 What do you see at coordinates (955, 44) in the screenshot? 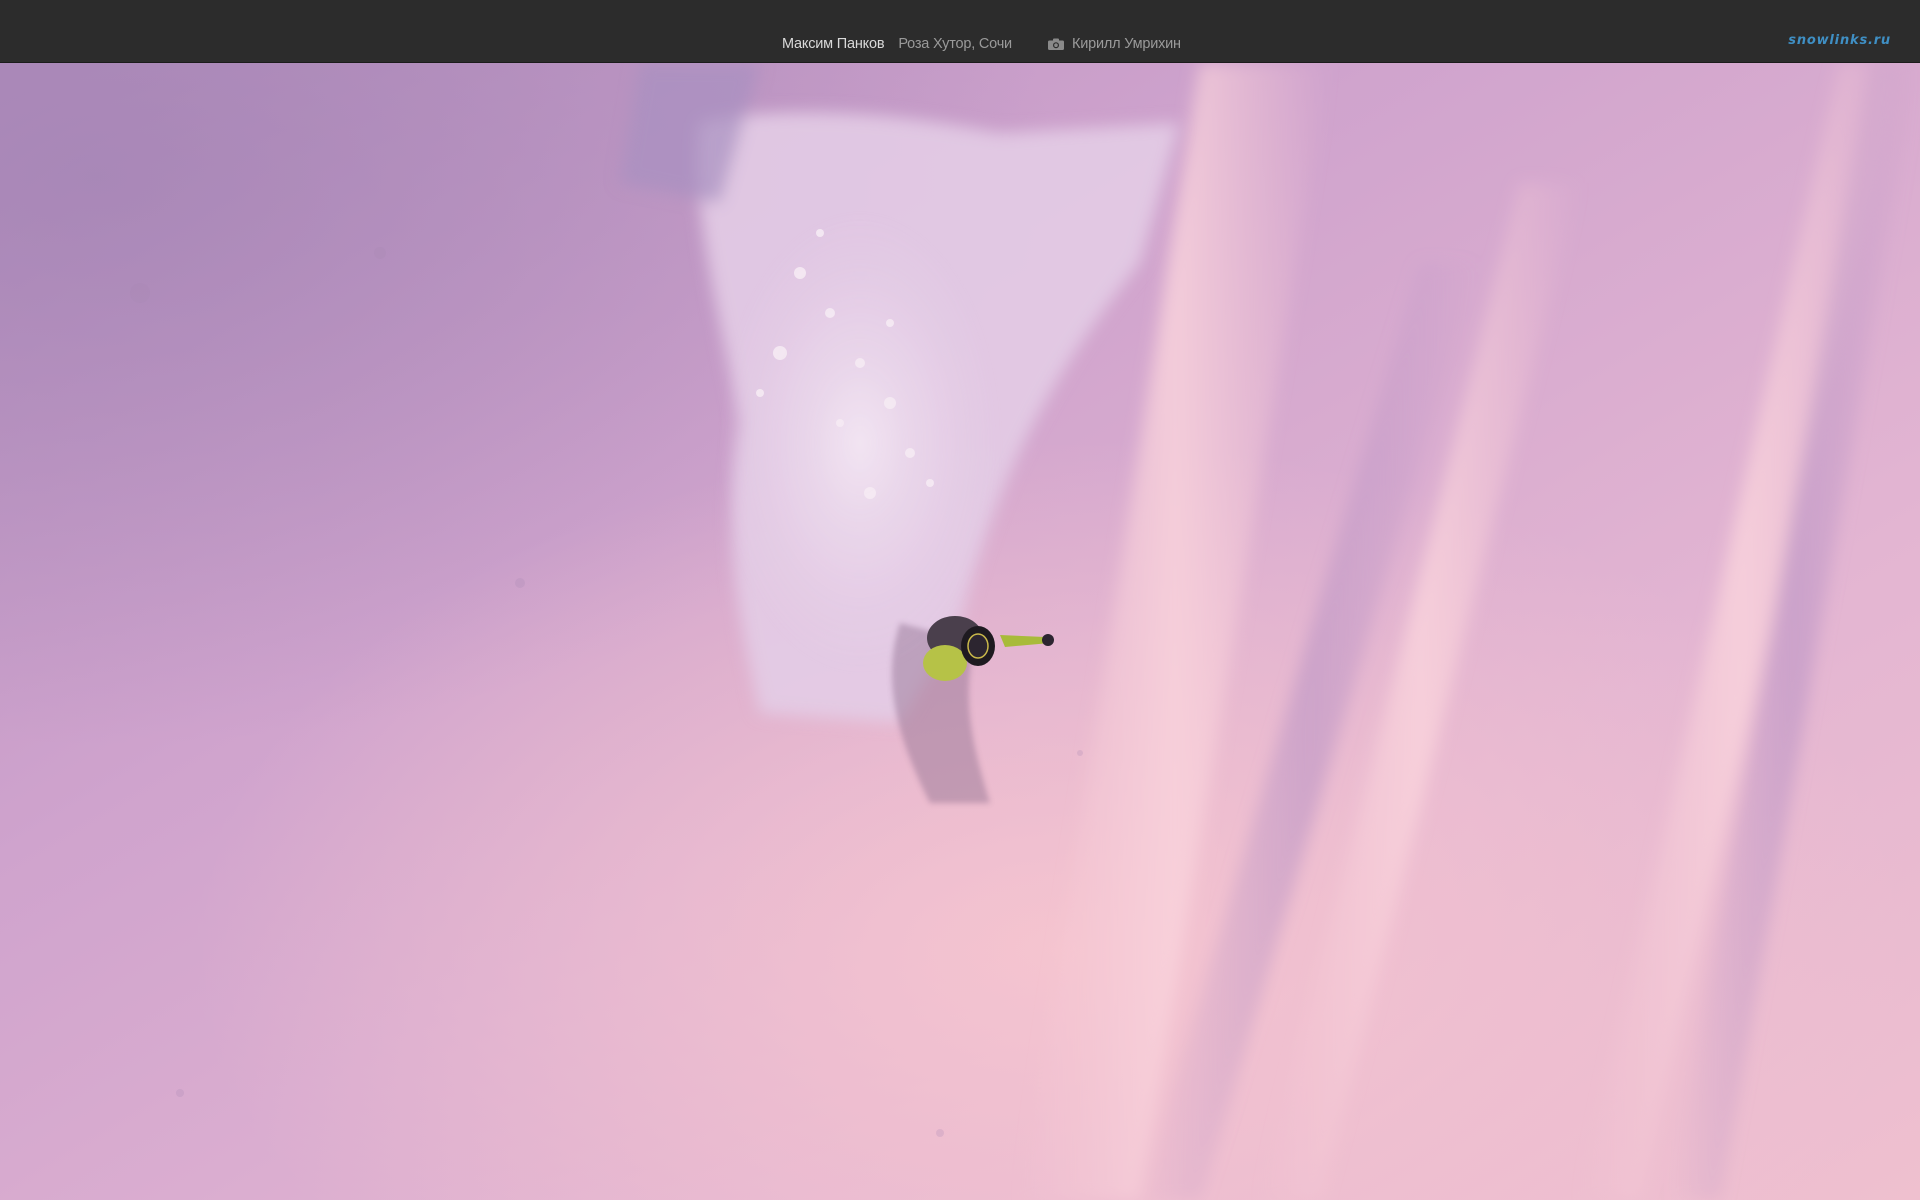
I see `location-label: Роза Хутор, Сочи` at bounding box center [955, 44].